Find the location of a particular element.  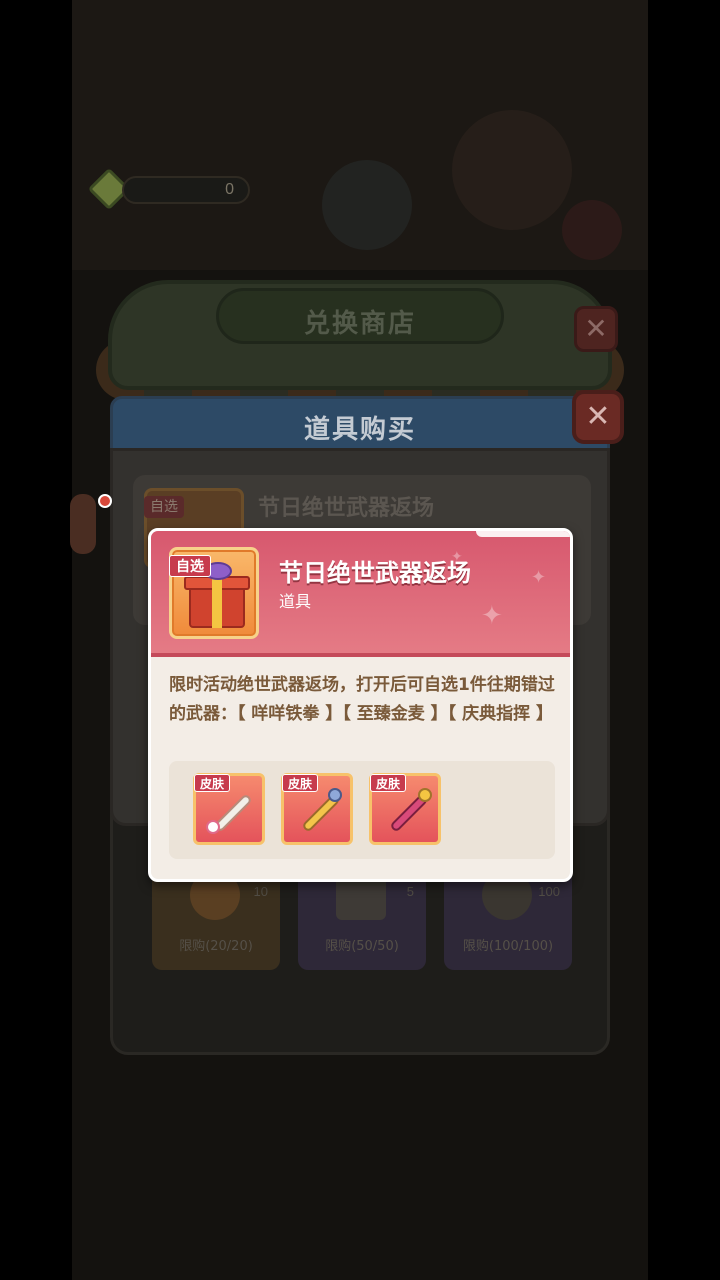

shop-item-count: 5 is located at coordinates (410, 891).